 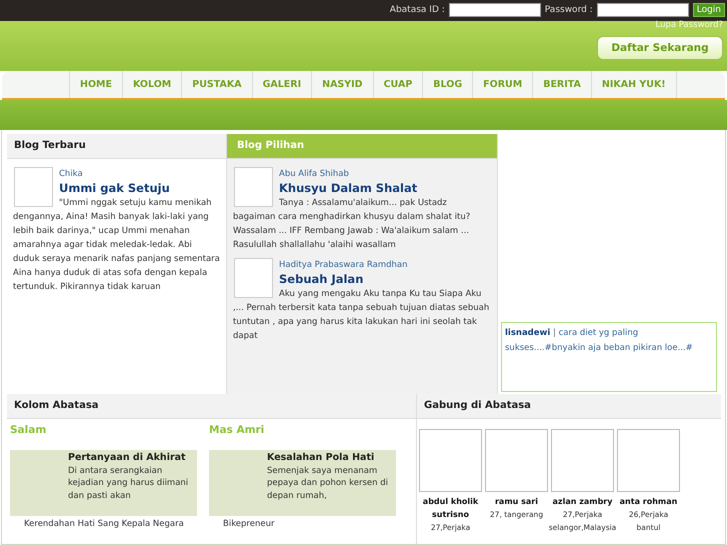 What do you see at coordinates (417, 10) in the screenshot?
I see `id-label: Abatasa ID :` at bounding box center [417, 10].